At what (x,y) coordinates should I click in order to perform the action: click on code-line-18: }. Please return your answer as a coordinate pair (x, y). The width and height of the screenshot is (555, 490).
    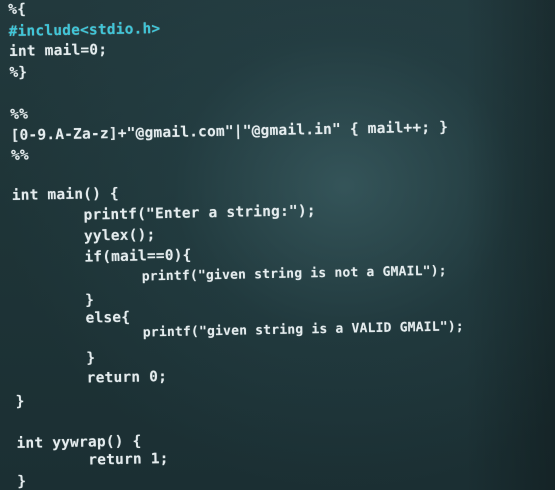
    Looking at the image, I should click on (20, 401).